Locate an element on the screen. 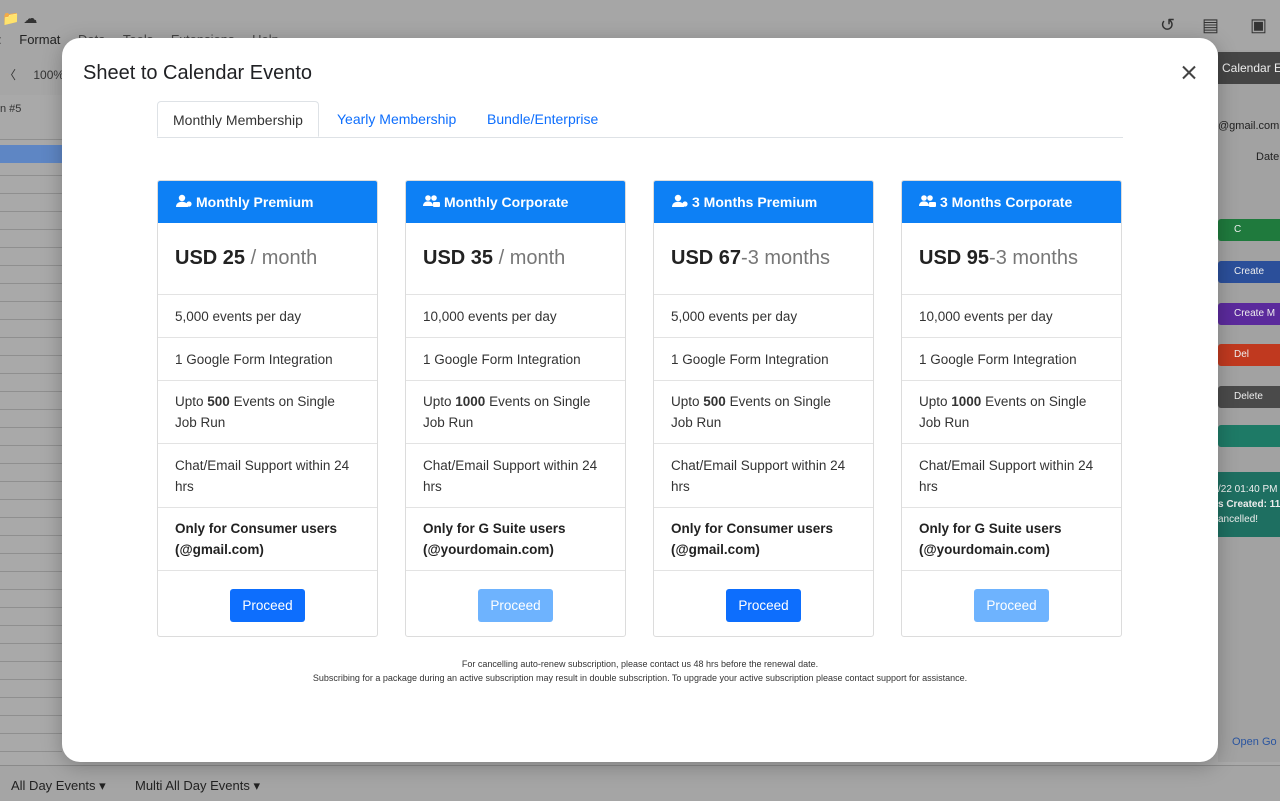 This screenshot has width=1280, height=801. plan-header: Monthly Corporate is located at coordinates (515, 202).